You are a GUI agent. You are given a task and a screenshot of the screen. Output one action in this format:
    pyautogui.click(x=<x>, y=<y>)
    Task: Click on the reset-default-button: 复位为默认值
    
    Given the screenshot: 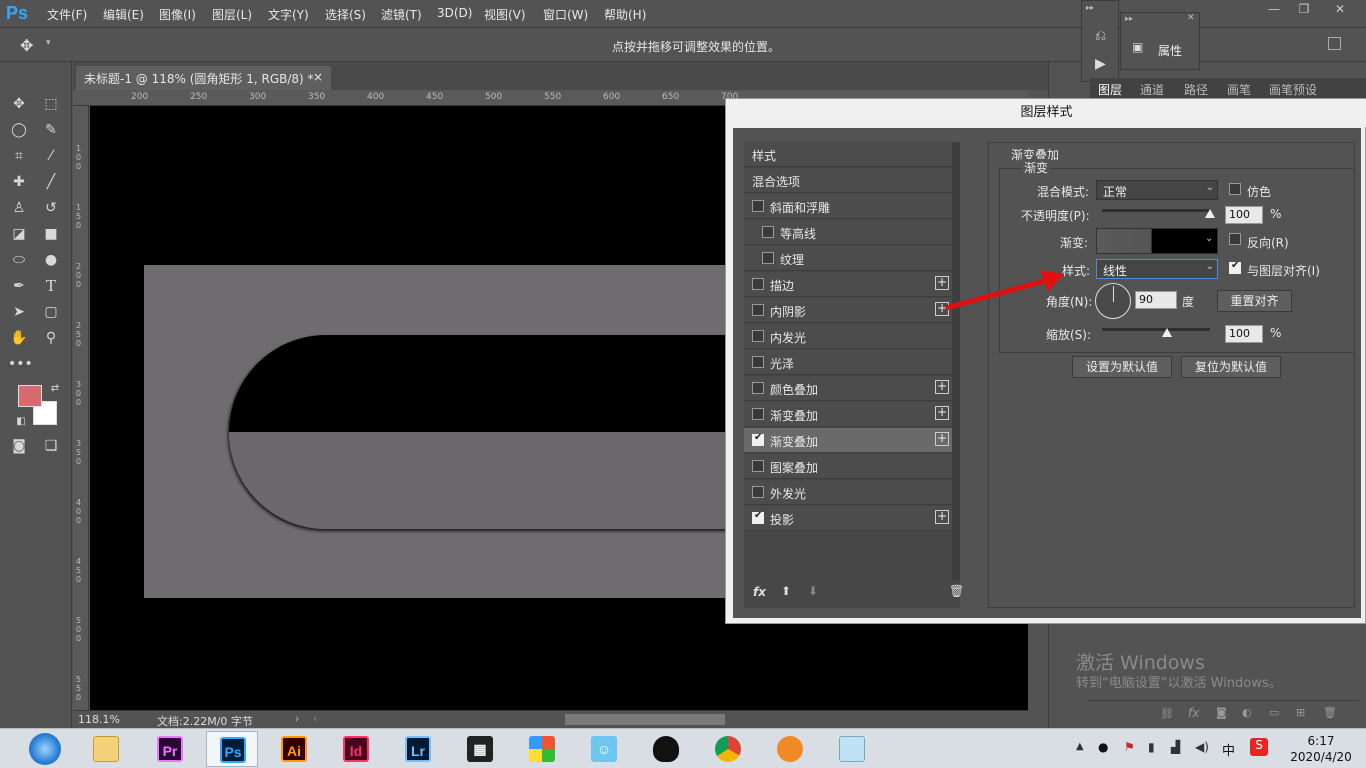 What is the action you would take?
    pyautogui.click(x=1231, y=367)
    